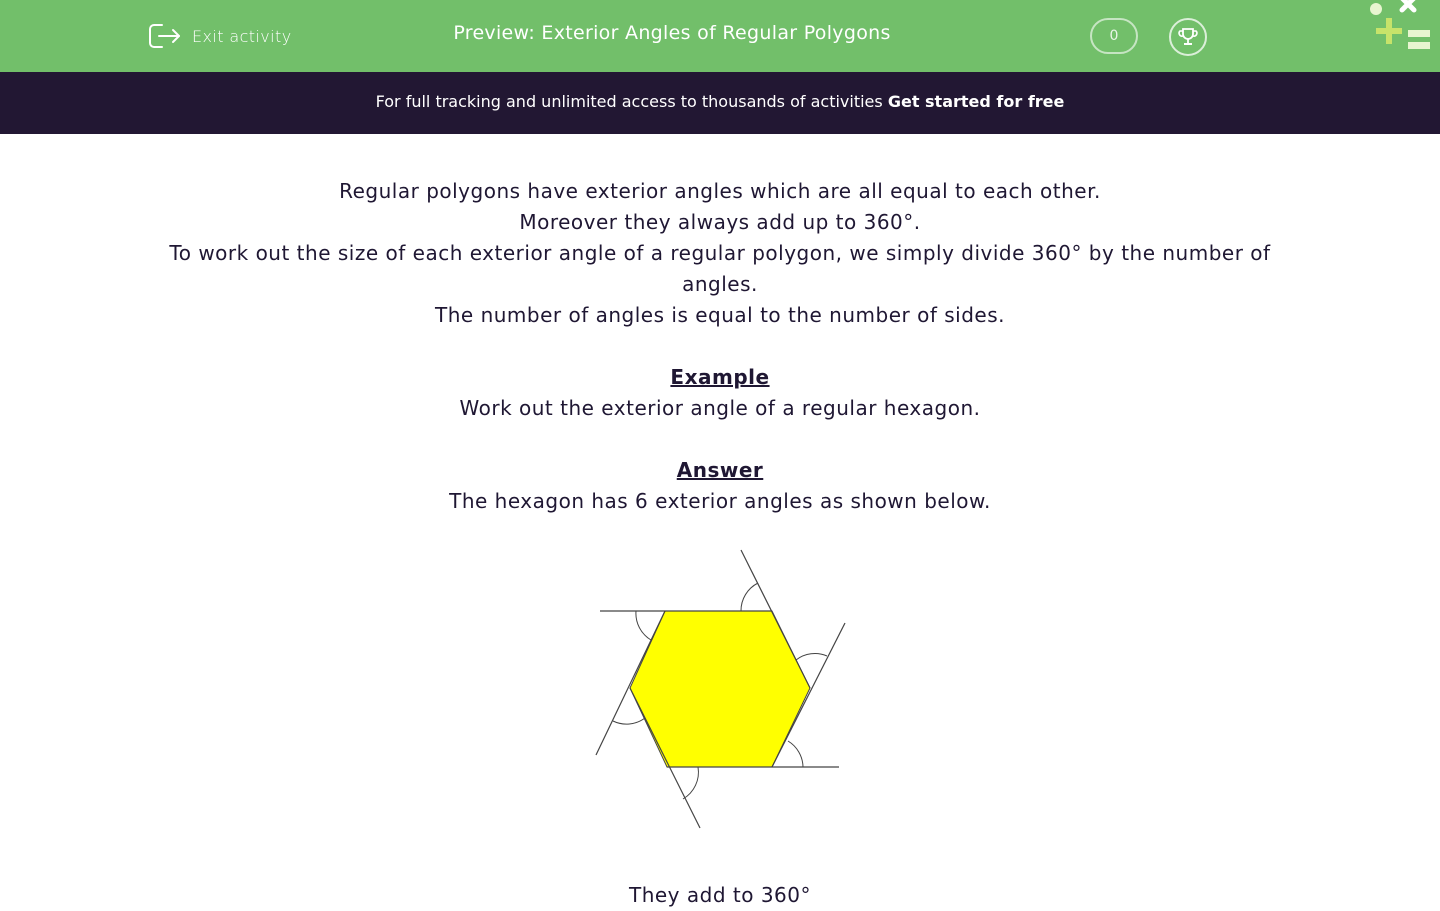 This screenshot has width=1440, height=911. I want to click on example-heading: Example, so click(720, 377).